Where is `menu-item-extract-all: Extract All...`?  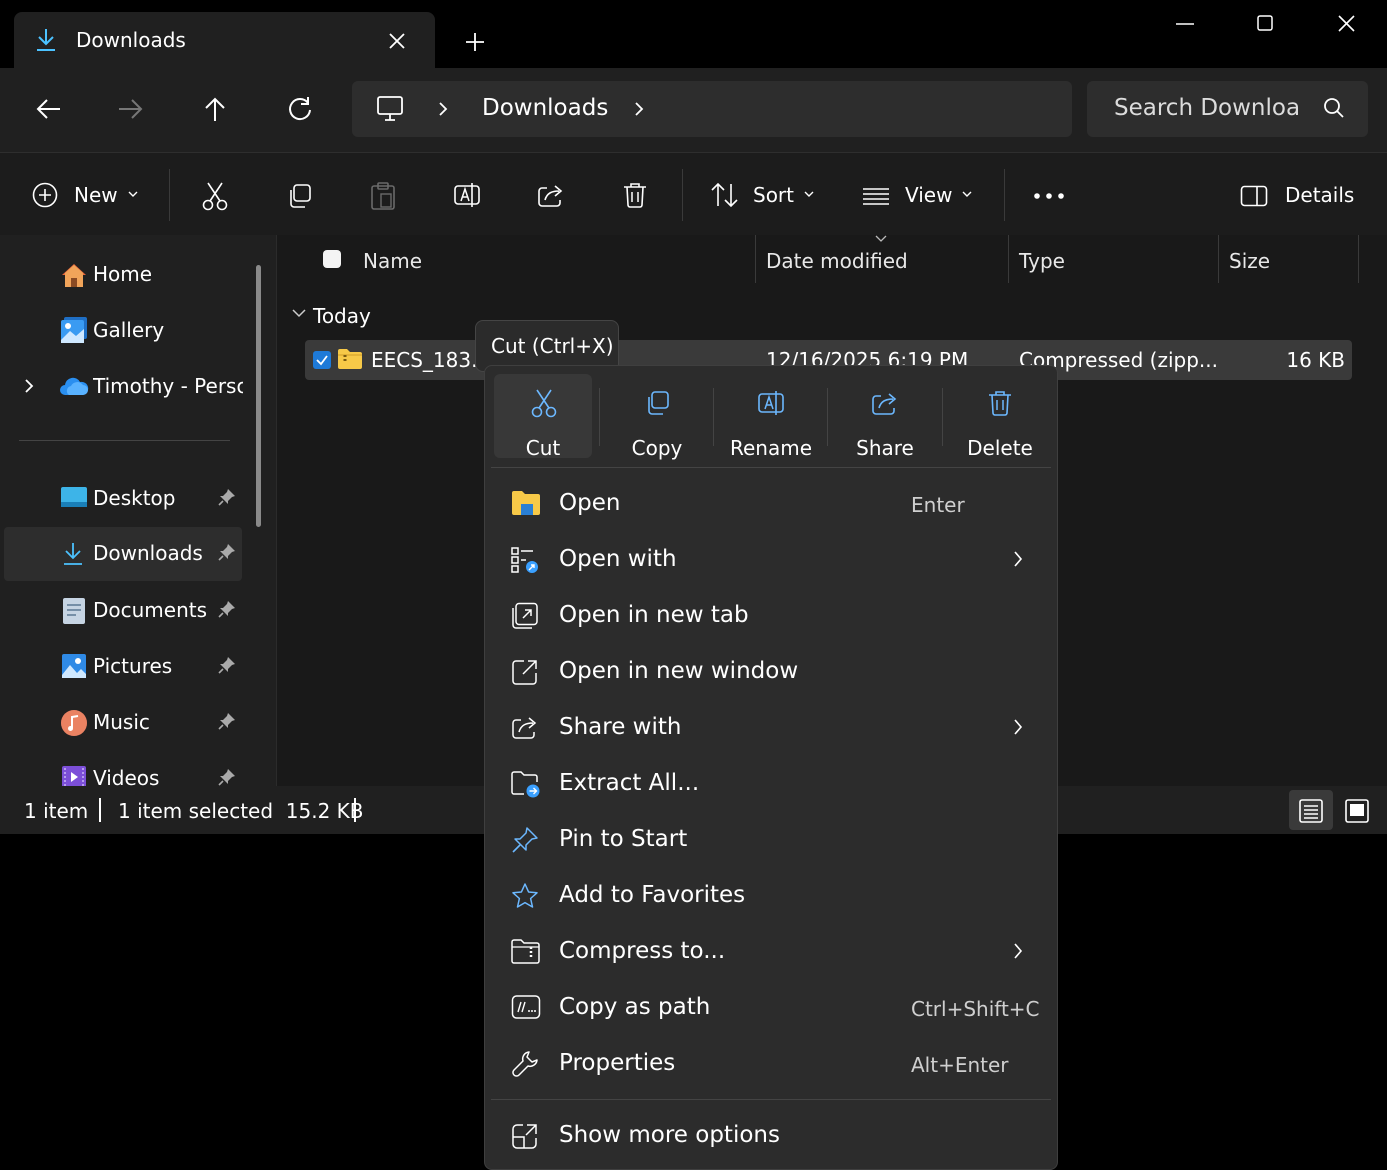 menu-item-extract-all: Extract All... is located at coordinates (771, 784).